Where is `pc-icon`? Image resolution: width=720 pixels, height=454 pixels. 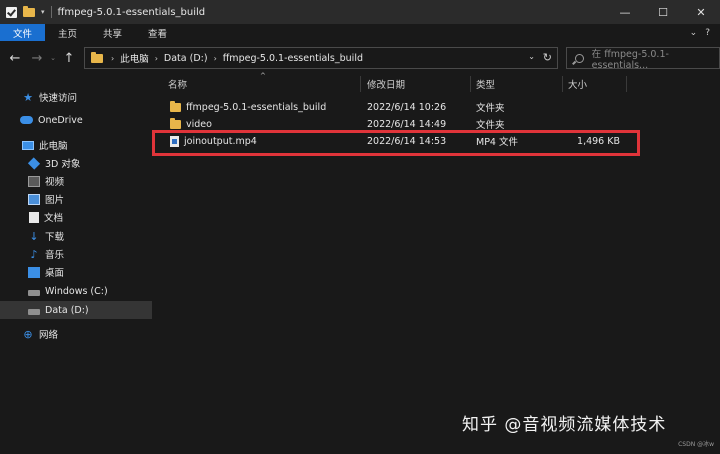
pc-icon is located at coordinates (28, 145).